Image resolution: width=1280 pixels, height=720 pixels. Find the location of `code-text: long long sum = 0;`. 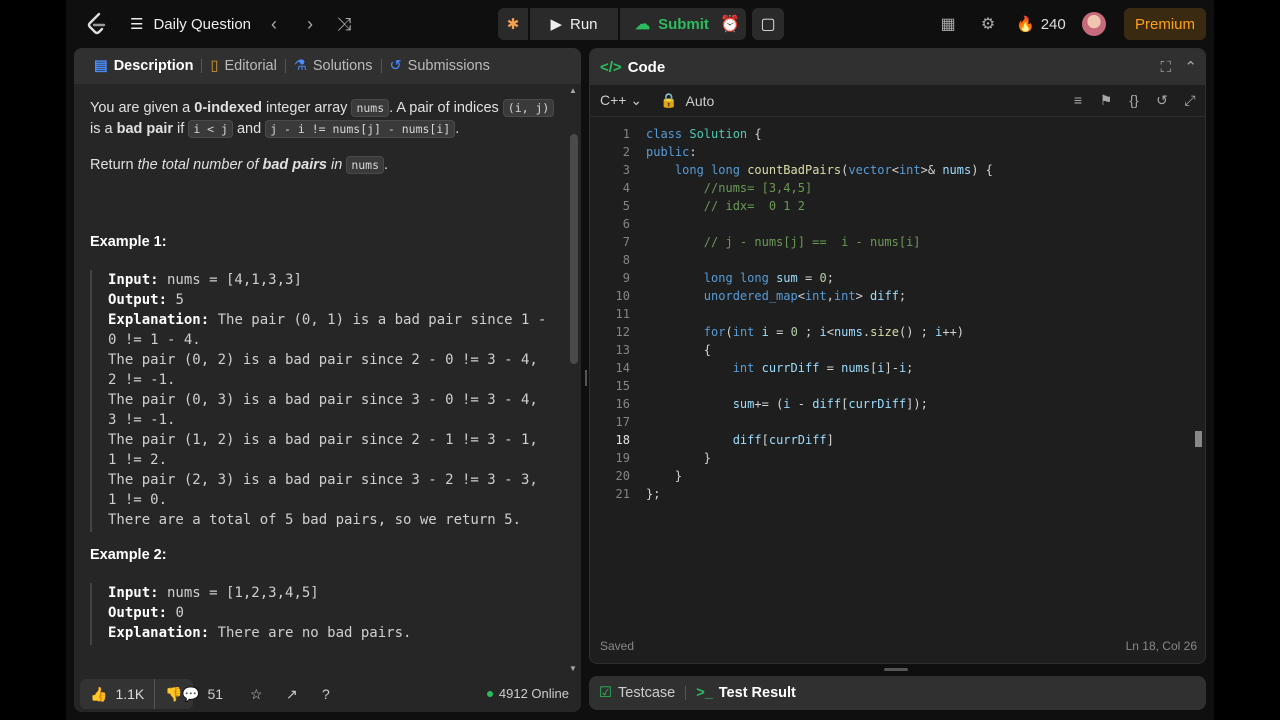

code-text: long long sum = 0; is located at coordinates (768, 278).